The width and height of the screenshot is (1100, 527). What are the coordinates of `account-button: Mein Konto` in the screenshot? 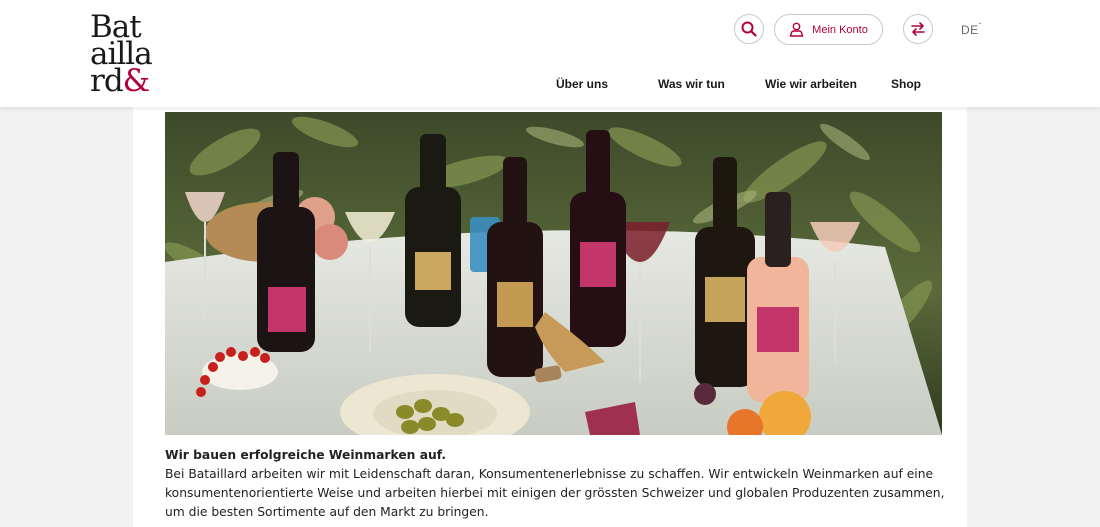 It's located at (828, 29).